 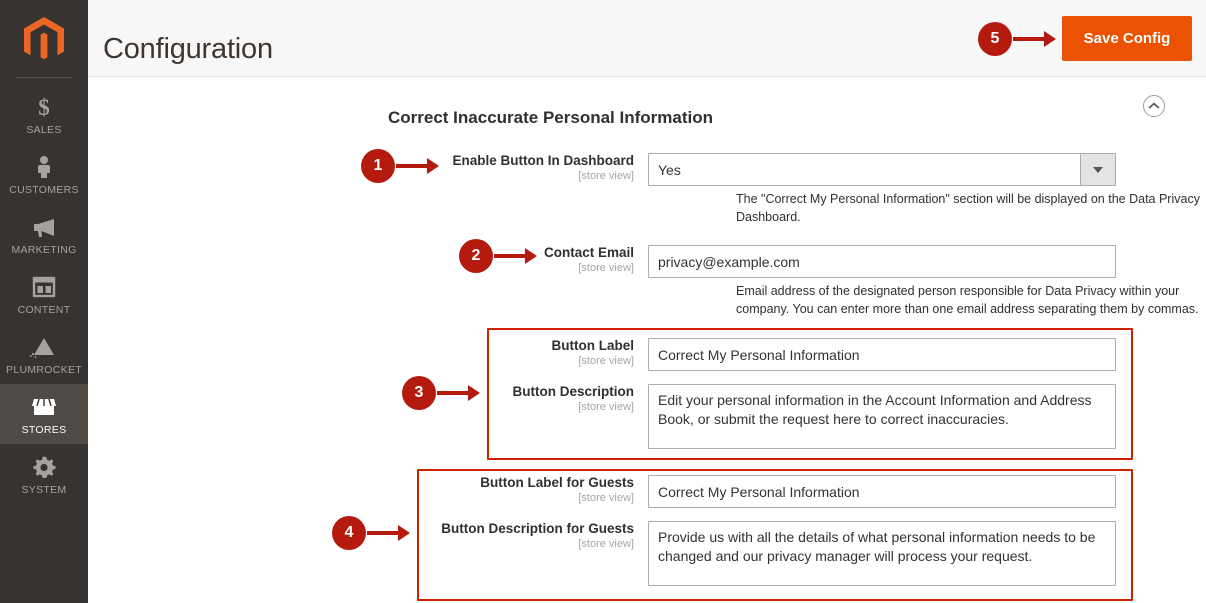 What do you see at coordinates (573, 391) in the screenshot?
I see `field-label-text: Button Description` at bounding box center [573, 391].